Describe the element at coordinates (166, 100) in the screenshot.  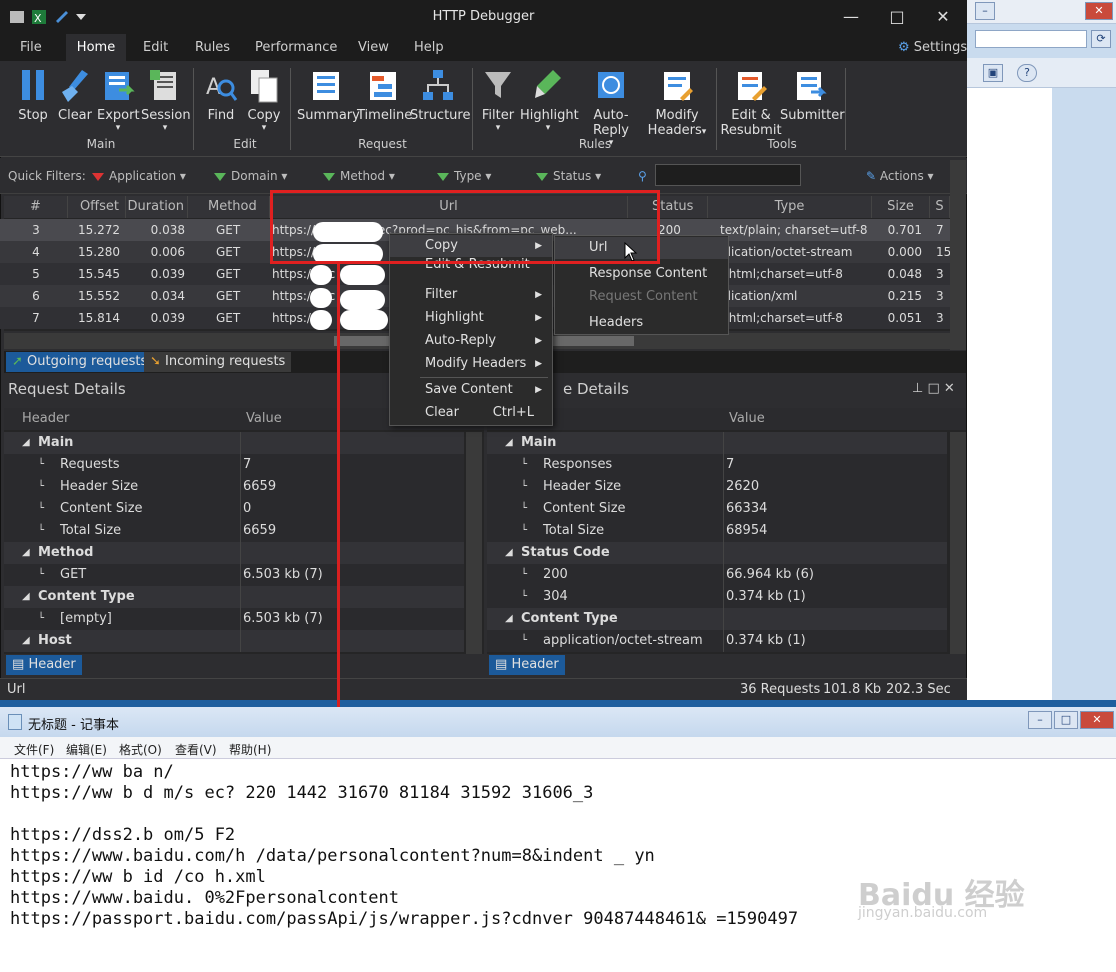
I see `session-button: Session ▾` at that location.